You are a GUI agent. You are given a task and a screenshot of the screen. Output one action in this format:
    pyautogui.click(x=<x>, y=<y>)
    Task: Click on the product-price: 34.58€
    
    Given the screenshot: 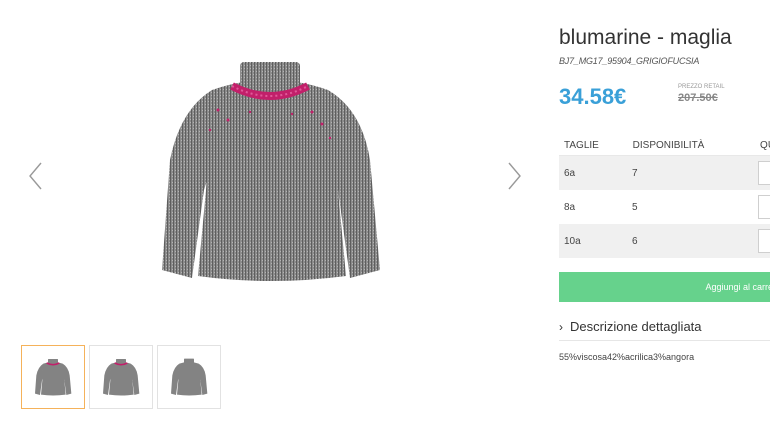 What is the action you would take?
    pyautogui.click(x=593, y=96)
    